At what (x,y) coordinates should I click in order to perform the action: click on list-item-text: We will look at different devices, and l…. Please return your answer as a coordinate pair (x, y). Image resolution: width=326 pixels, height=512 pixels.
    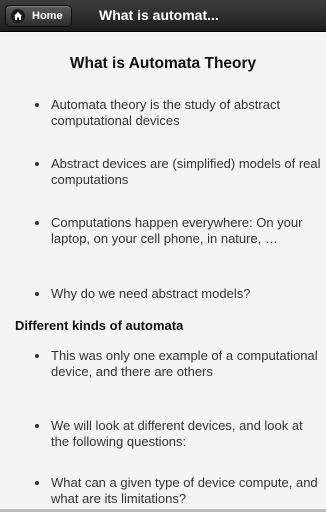
    Looking at the image, I should click on (177, 433).